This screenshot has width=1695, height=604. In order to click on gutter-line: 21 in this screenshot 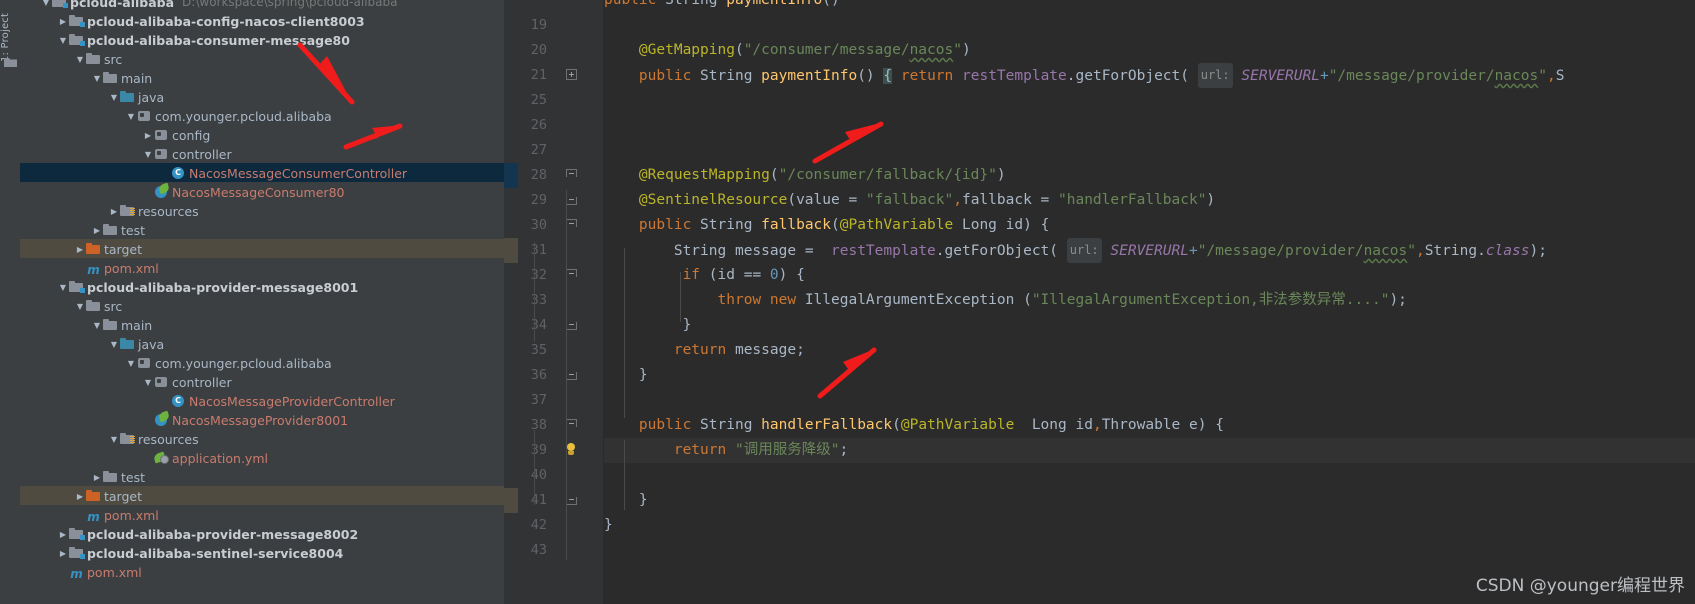, I will do `click(554, 75)`.